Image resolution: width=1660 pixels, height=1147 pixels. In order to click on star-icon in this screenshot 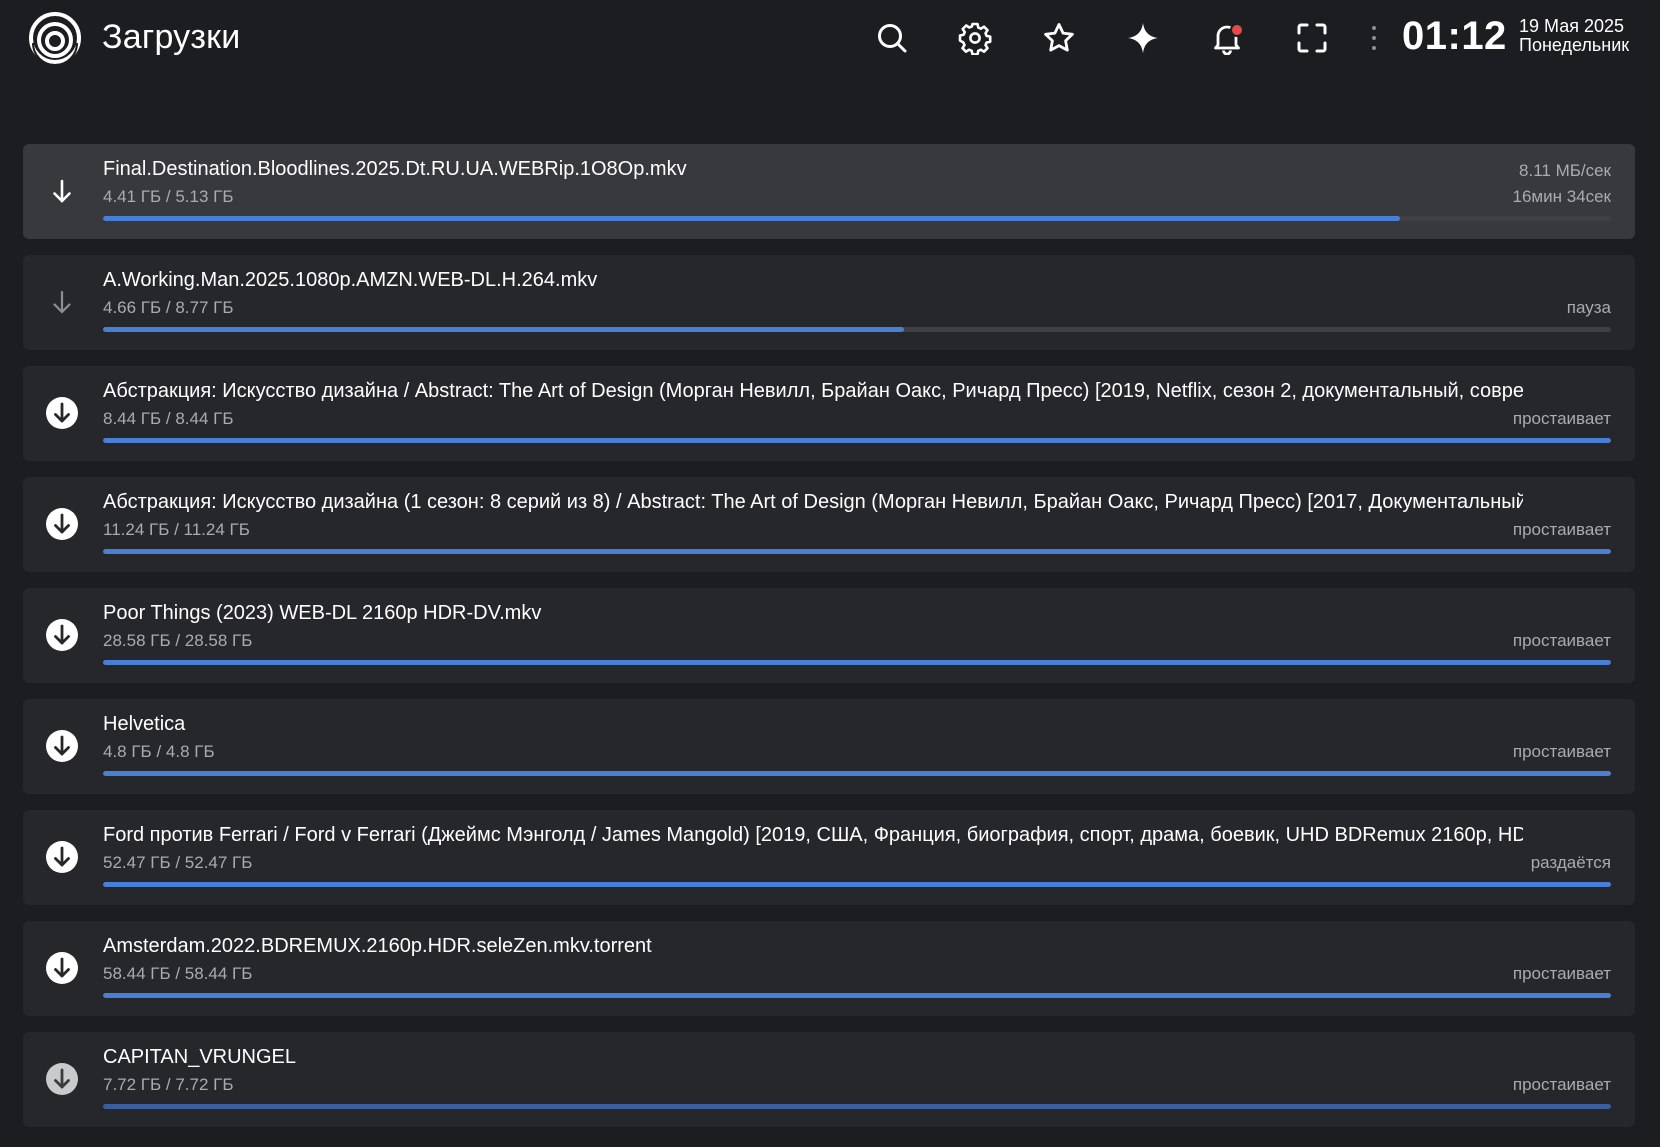, I will do `click(1059, 37)`.